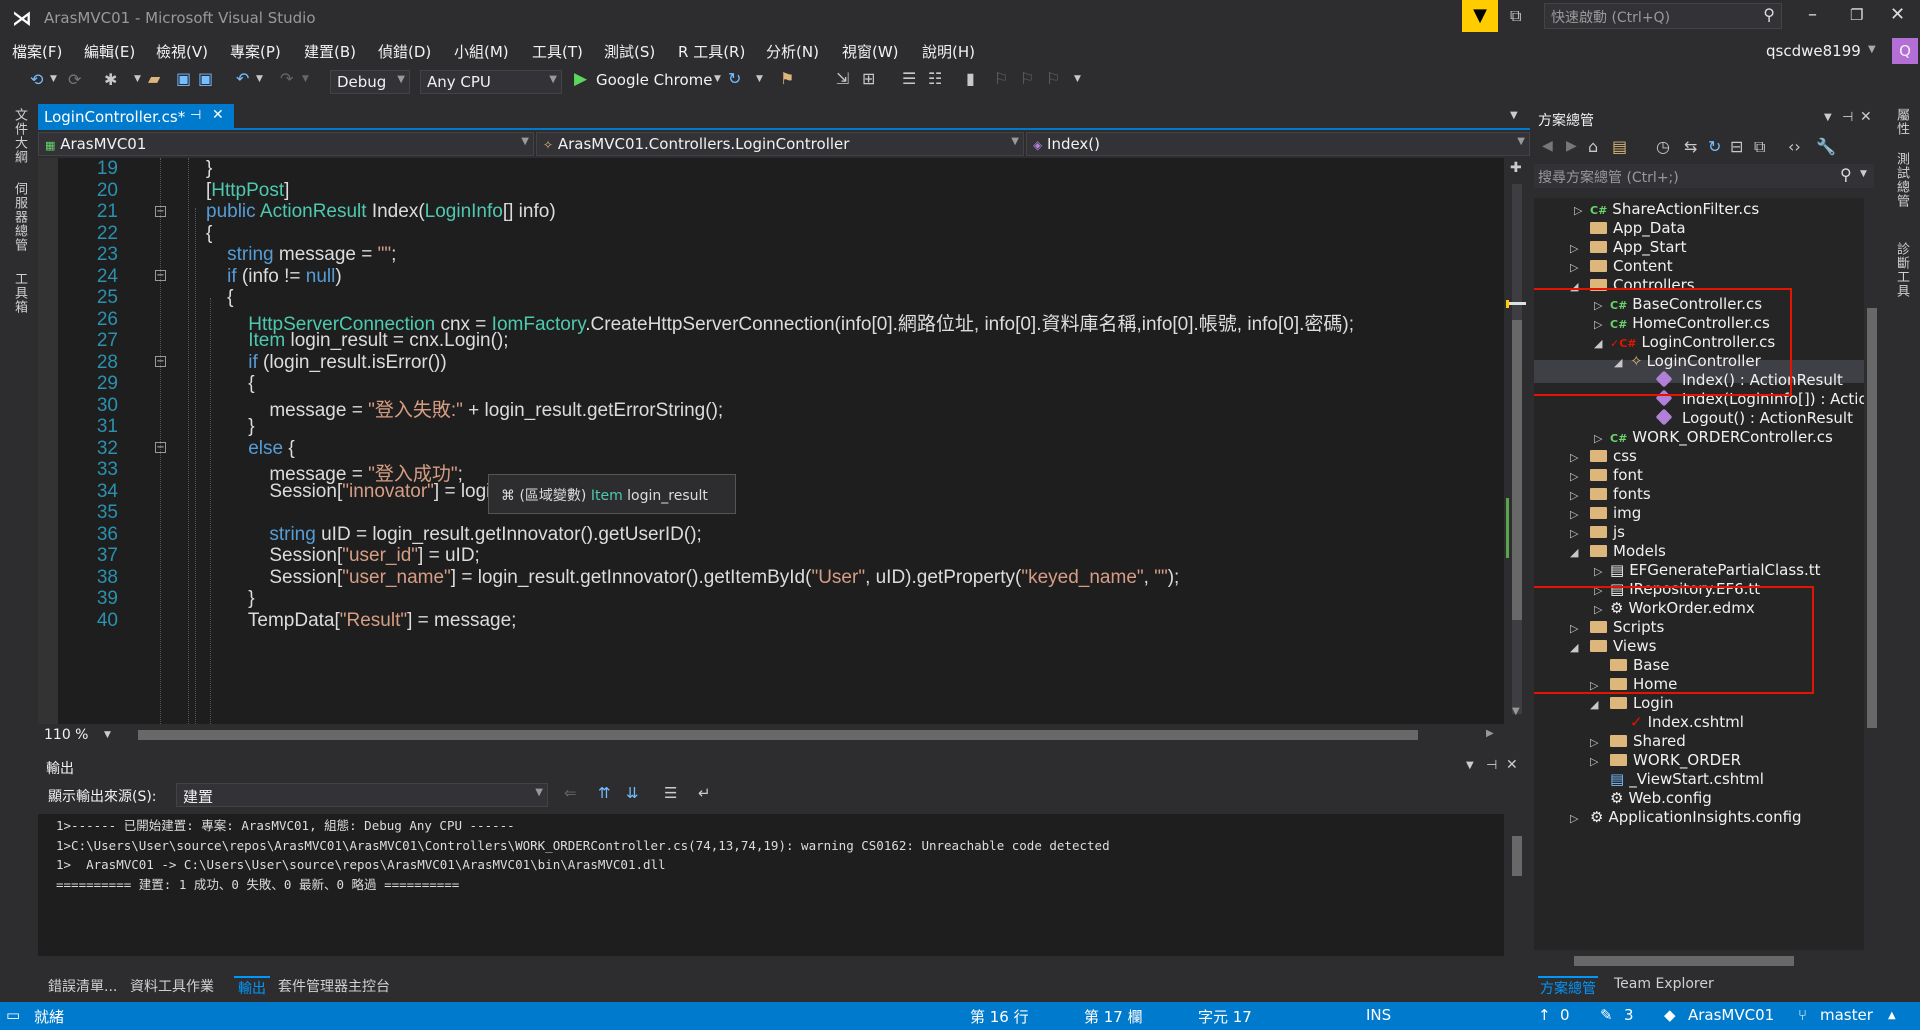 Image resolution: width=1920 pixels, height=1030 pixels. What do you see at coordinates (1027, 78) in the screenshot?
I see `bookmark-next-icon: ⚐` at bounding box center [1027, 78].